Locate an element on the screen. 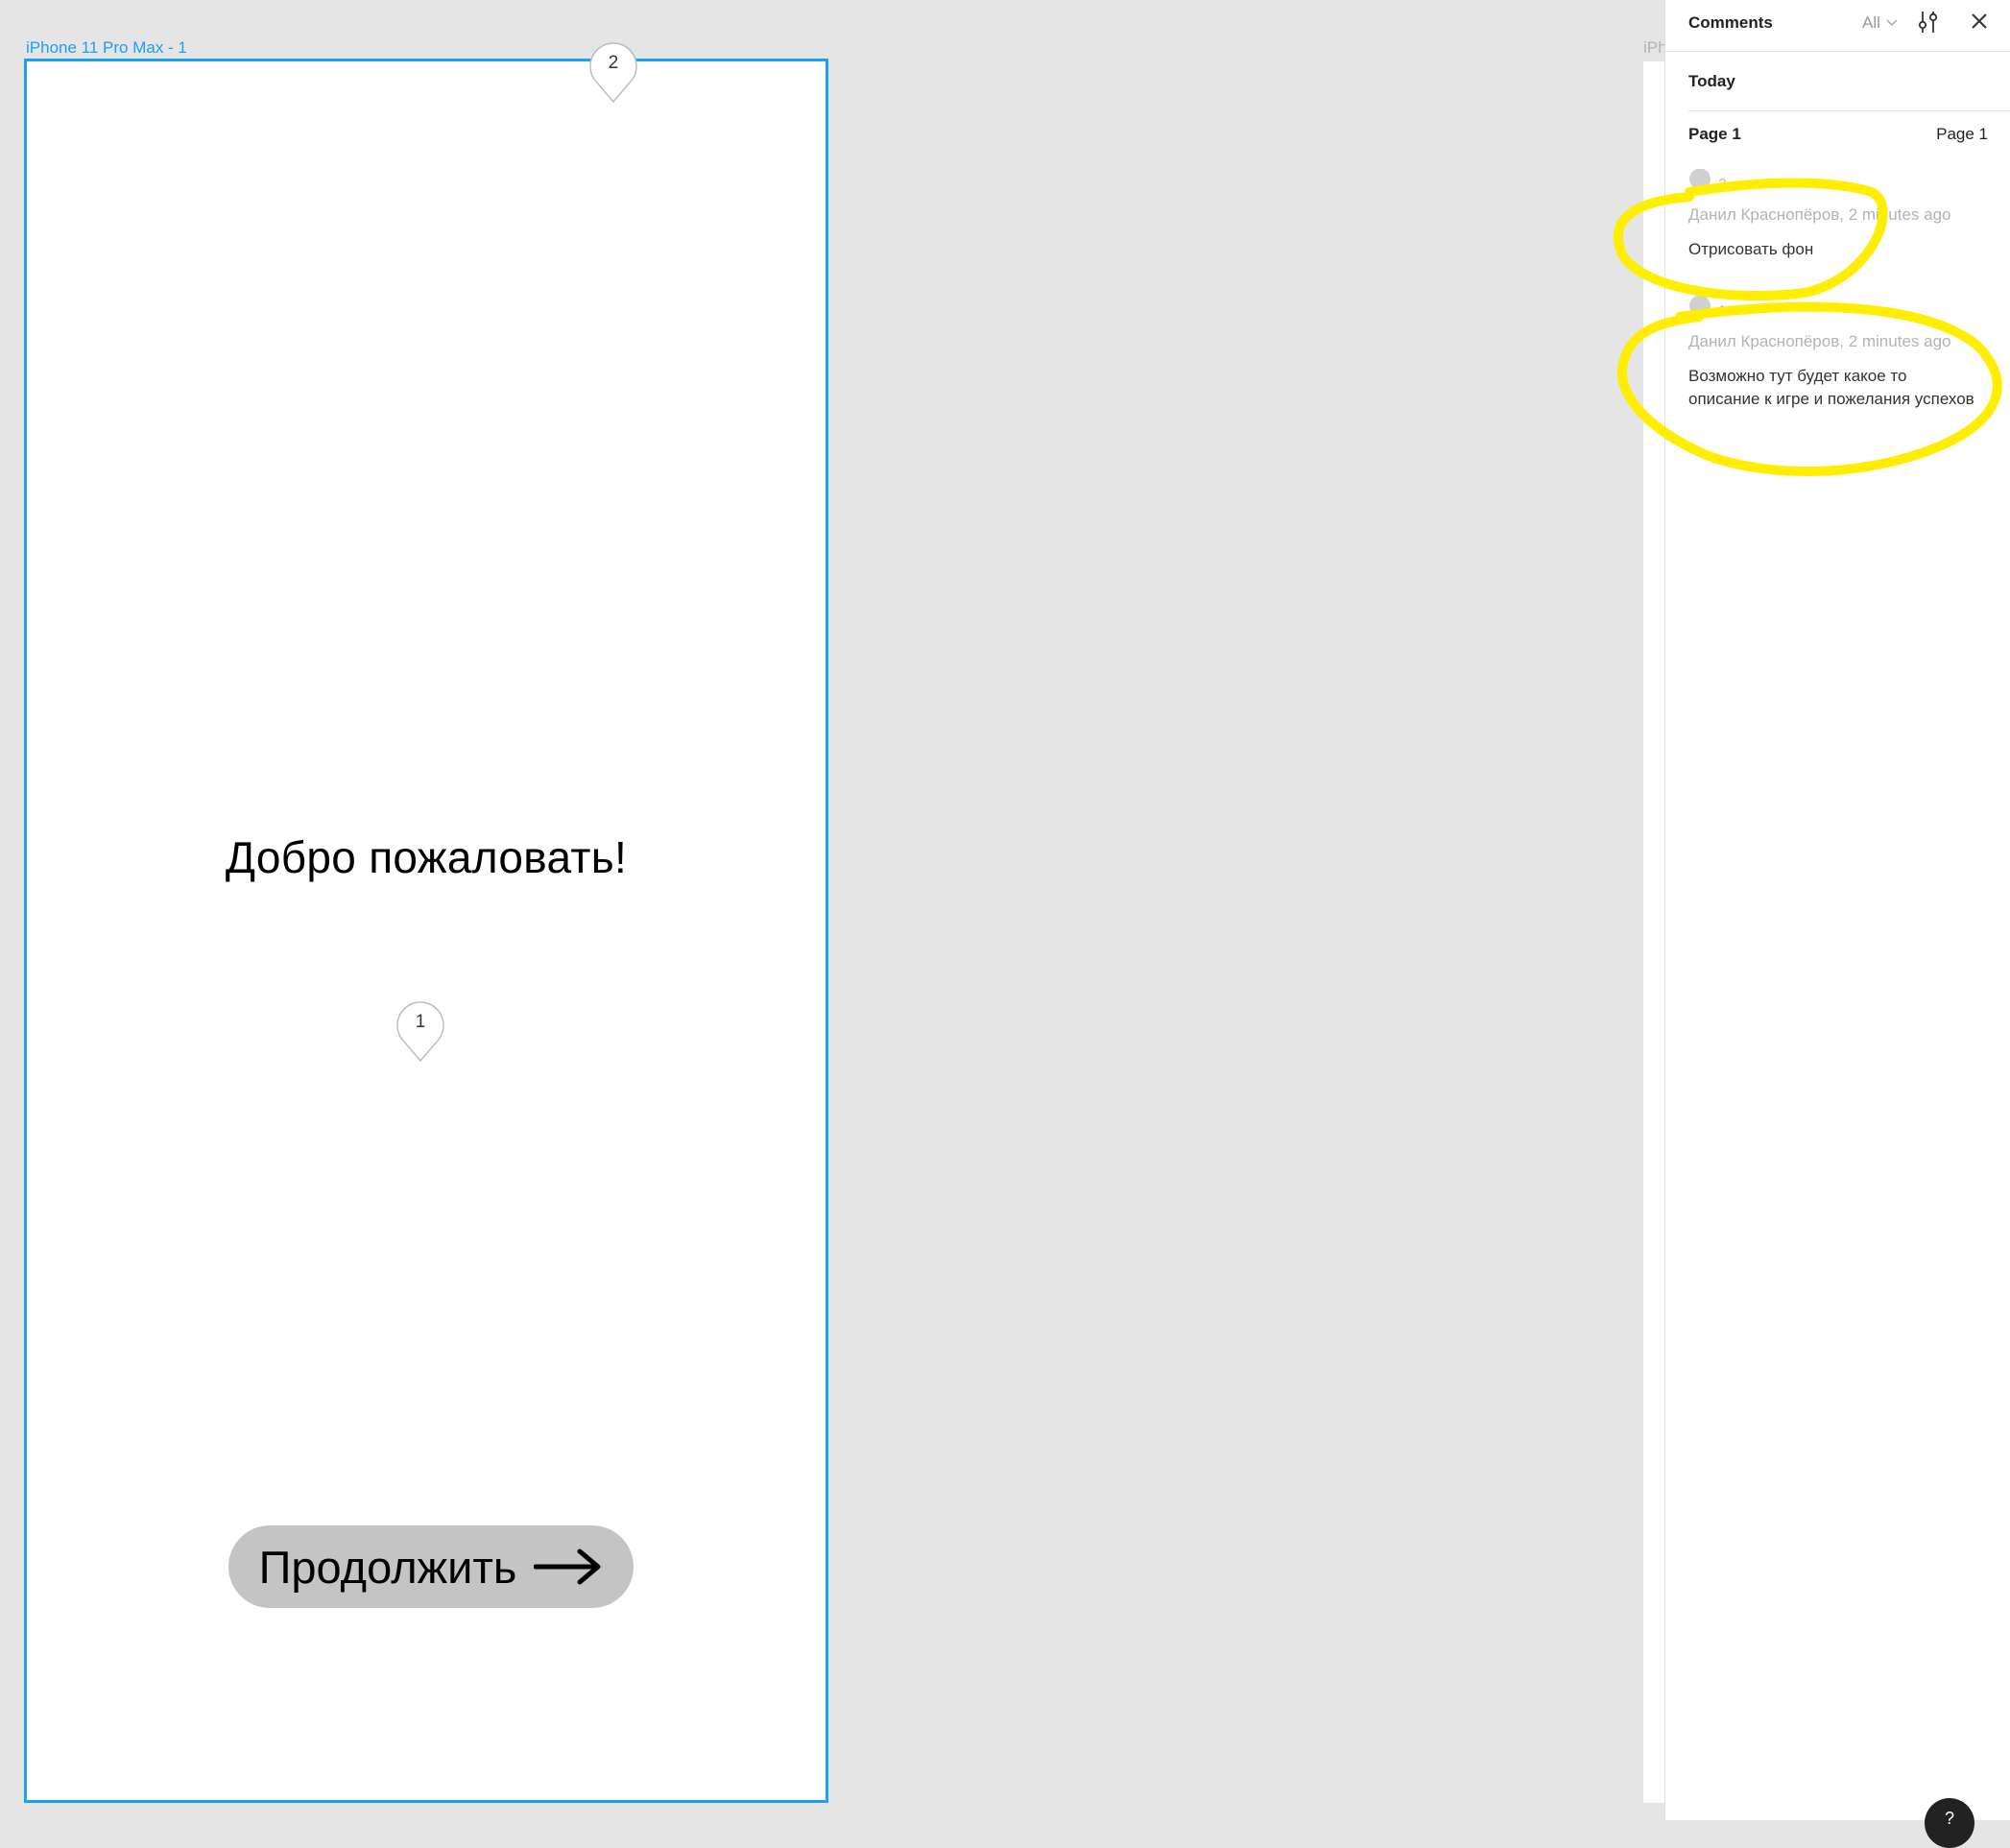 The height and width of the screenshot is (1848, 2010). comment-pin-2: 2 is located at coordinates (613, 73).